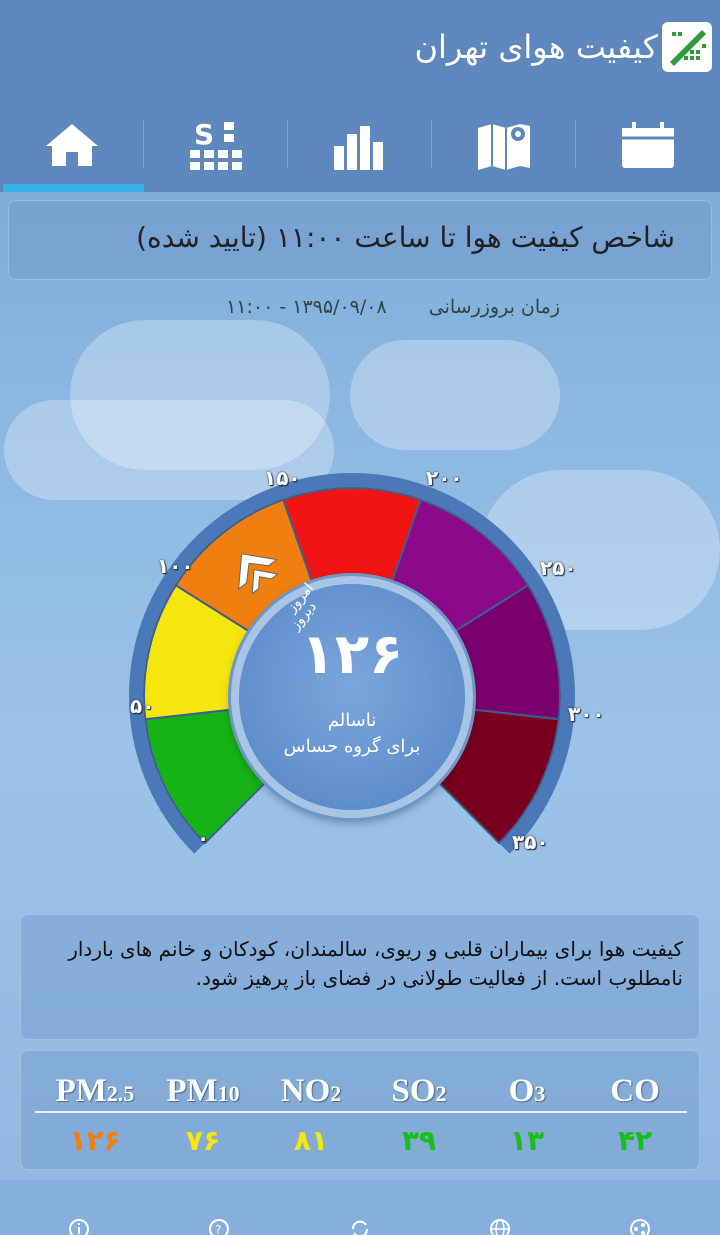  Describe the element at coordinates (558, 568) in the screenshot. I see `gauge-tick-250: ۲۵۰` at that location.